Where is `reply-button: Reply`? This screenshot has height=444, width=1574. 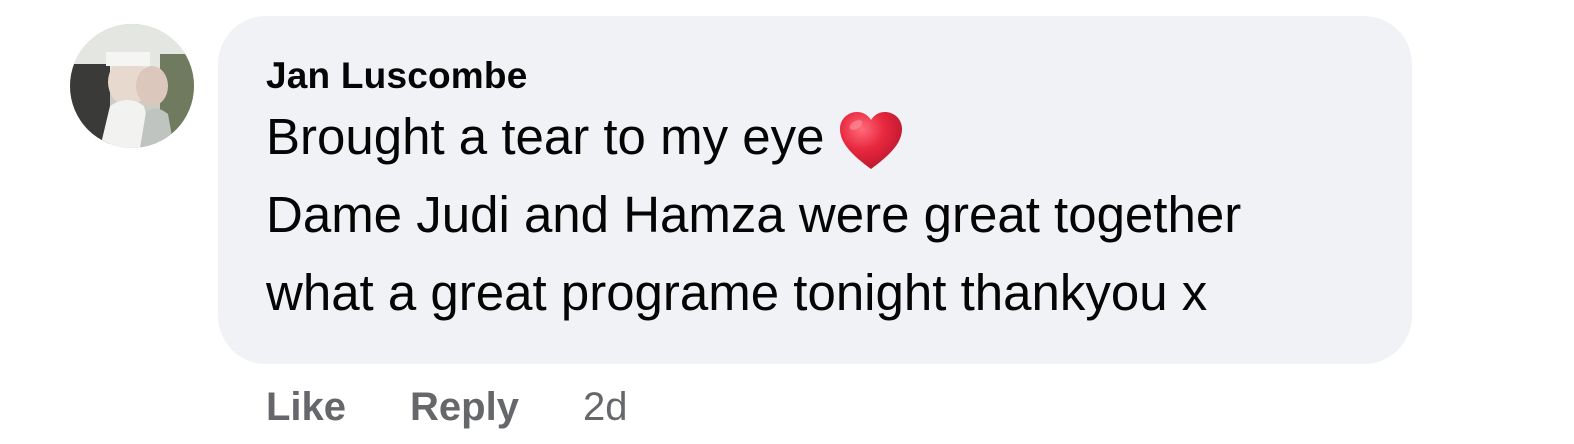 reply-button: Reply is located at coordinates (464, 407).